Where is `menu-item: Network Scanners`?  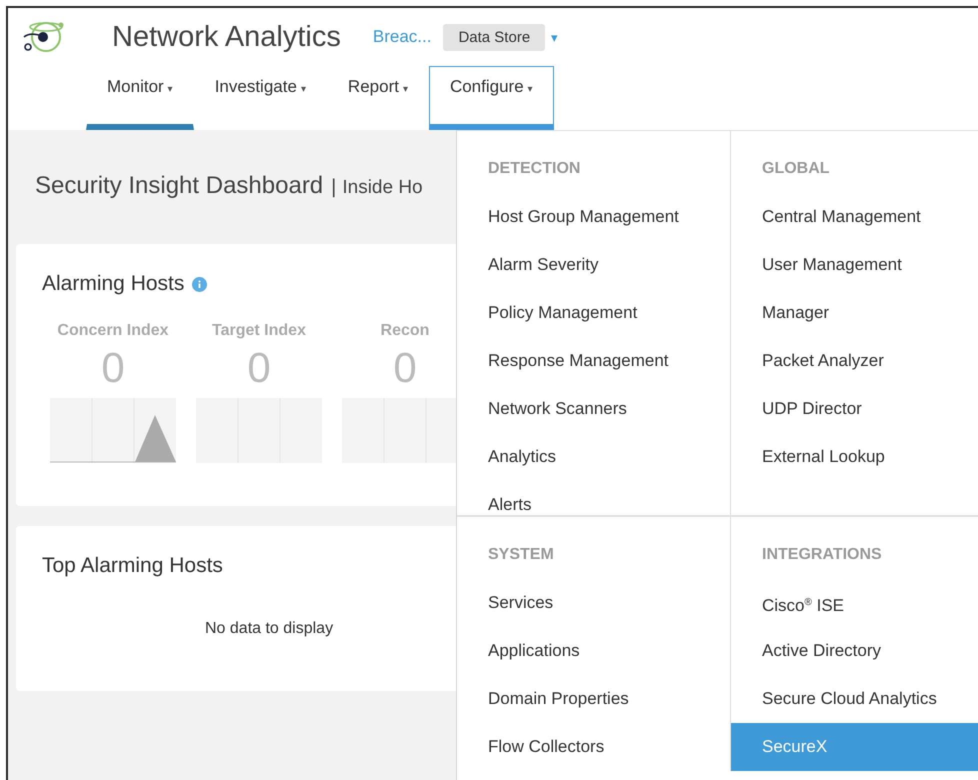 menu-item: Network Scanners is located at coordinates (593, 409).